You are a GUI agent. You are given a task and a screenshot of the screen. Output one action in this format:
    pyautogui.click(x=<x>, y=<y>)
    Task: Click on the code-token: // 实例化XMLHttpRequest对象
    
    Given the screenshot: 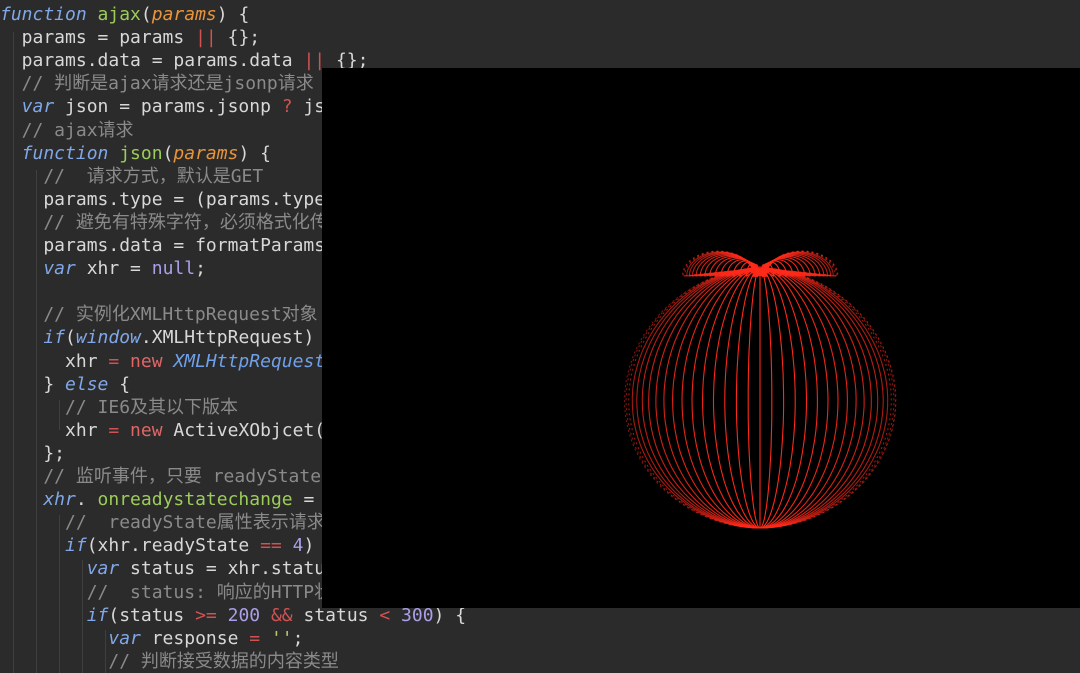 What is the action you would take?
    pyautogui.click(x=159, y=315)
    